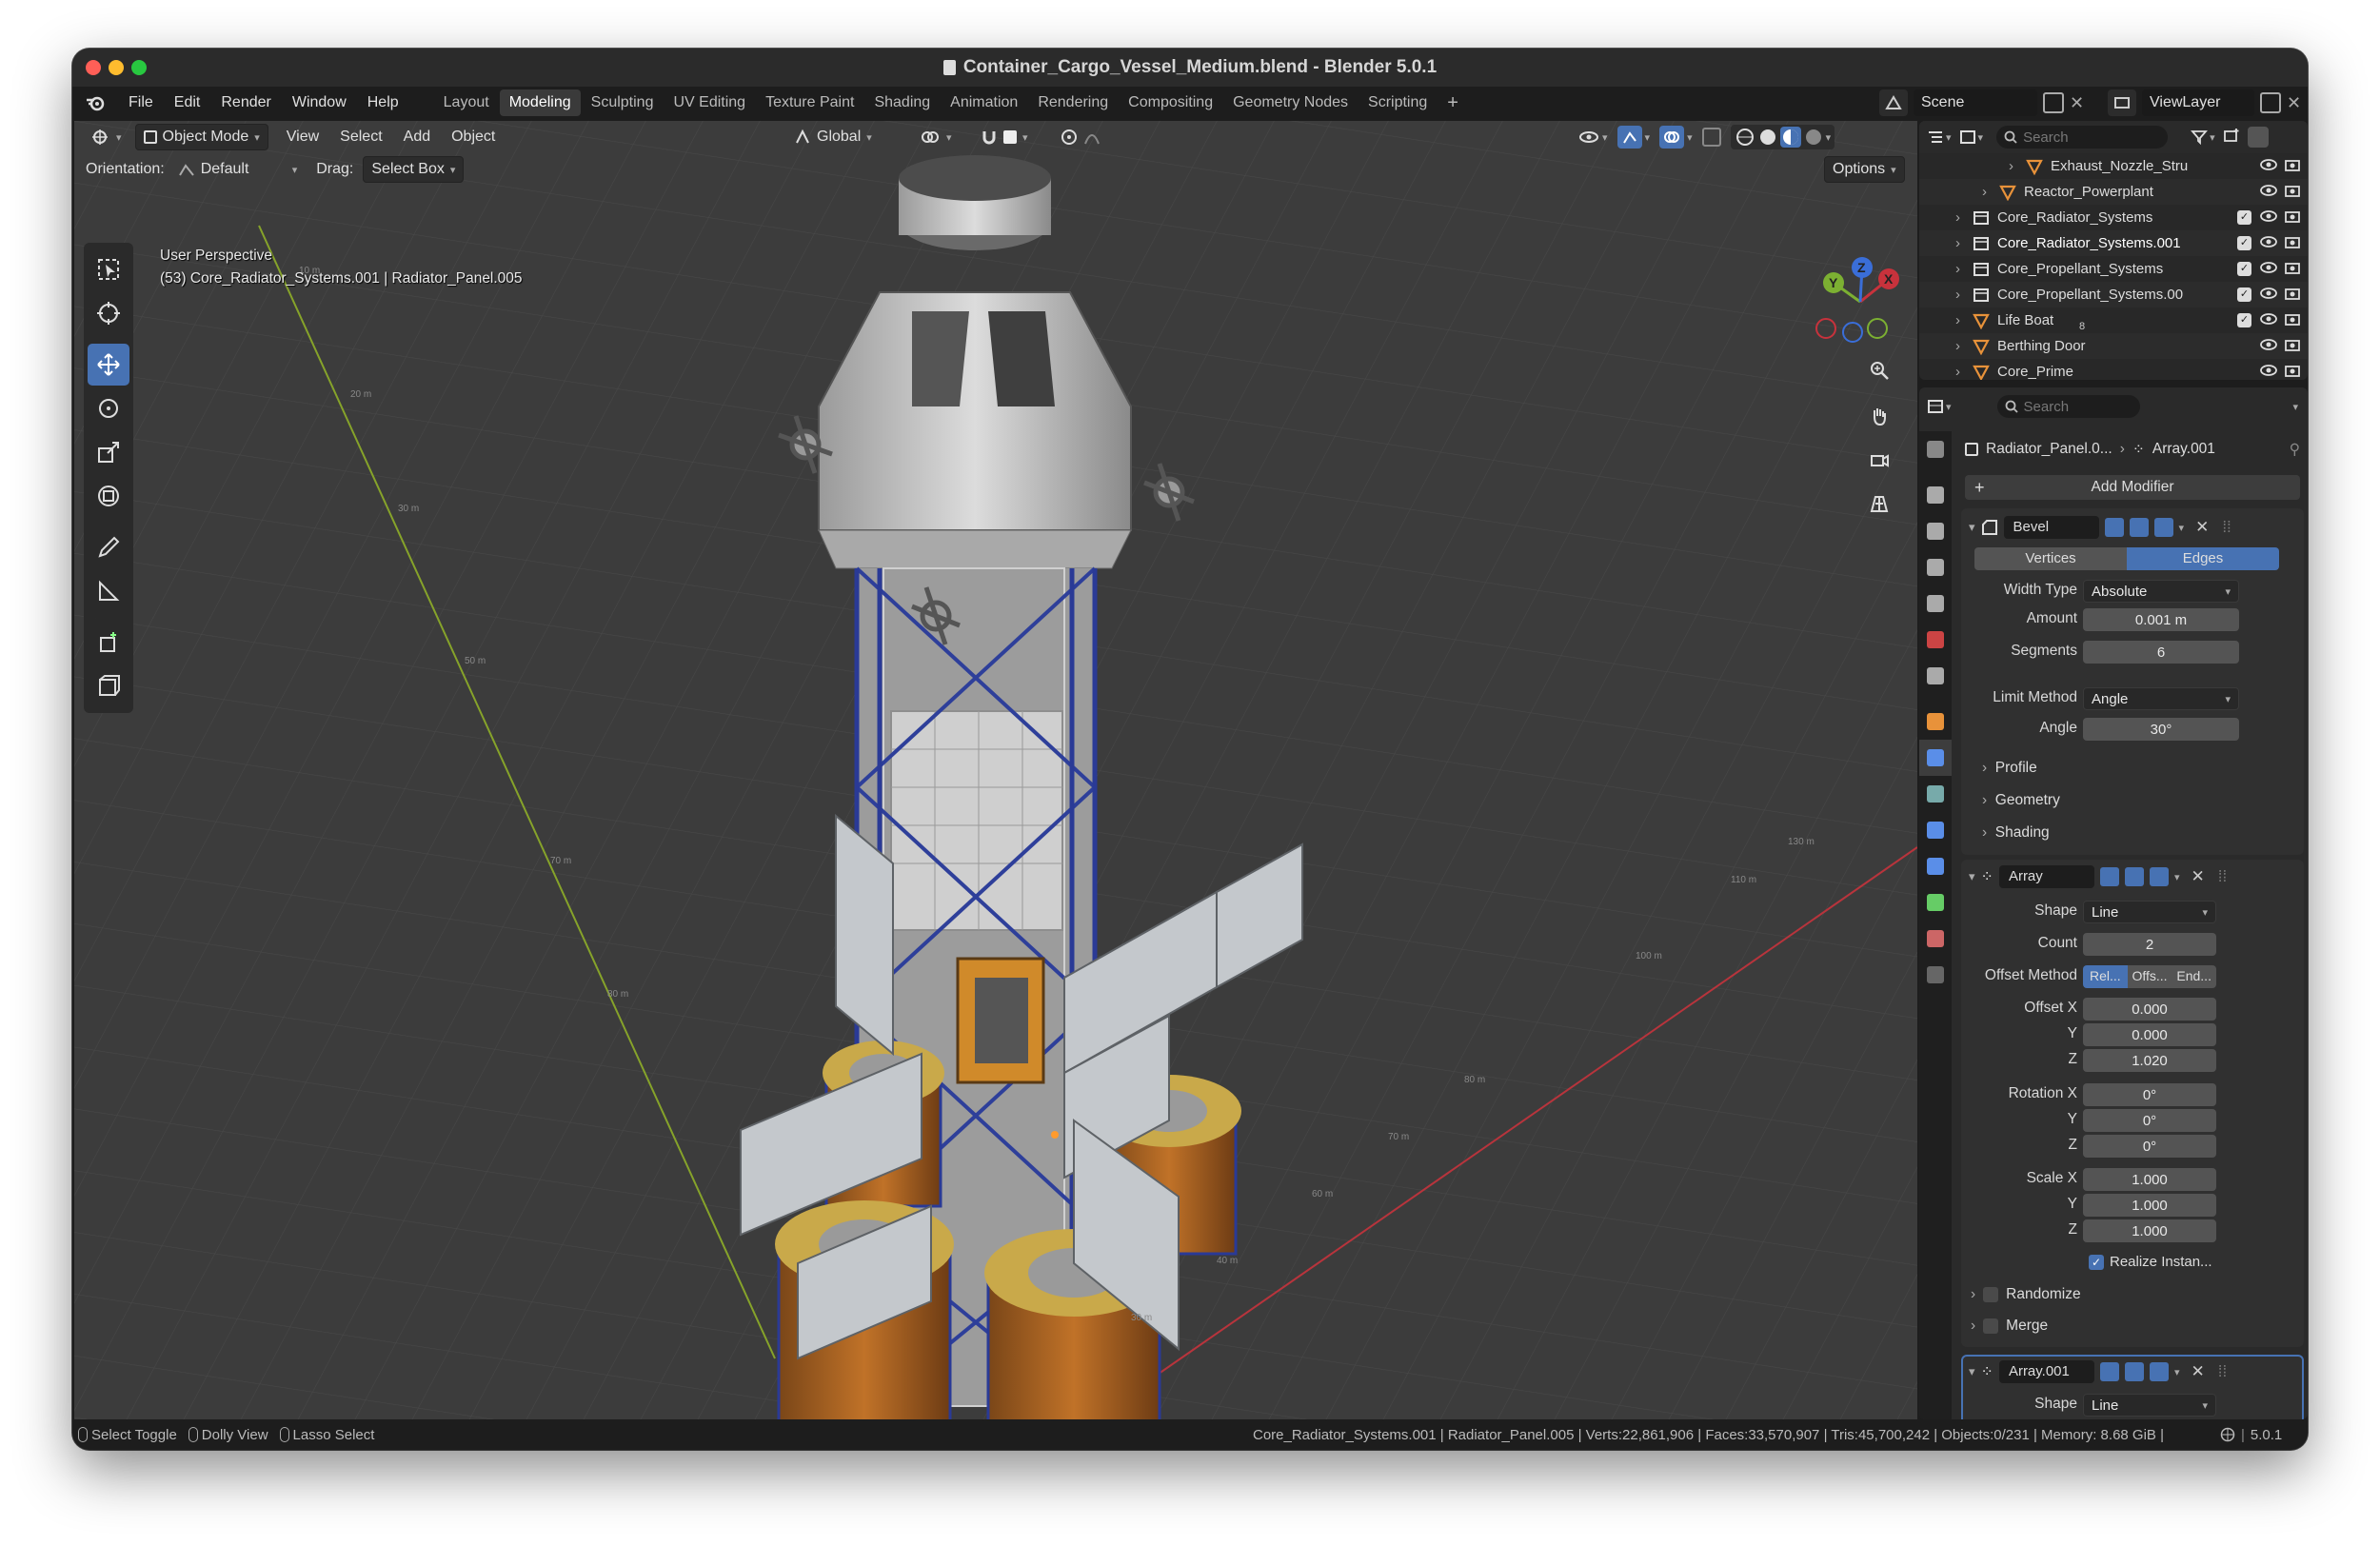  I want to click on menu-edit: Edit, so click(187, 102).